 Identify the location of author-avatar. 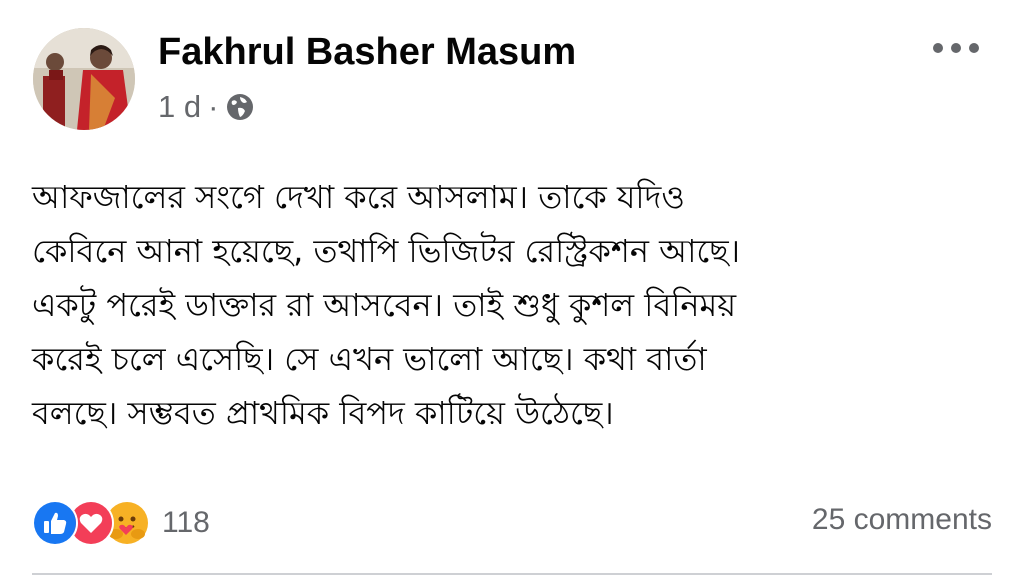
(84, 79).